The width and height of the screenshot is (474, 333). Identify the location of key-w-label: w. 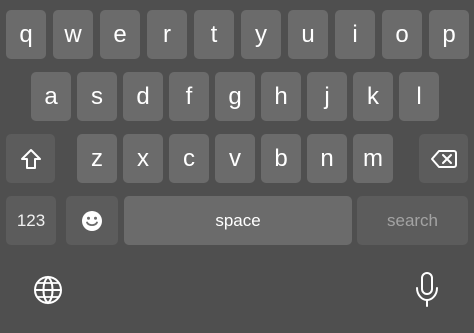
(73, 34).